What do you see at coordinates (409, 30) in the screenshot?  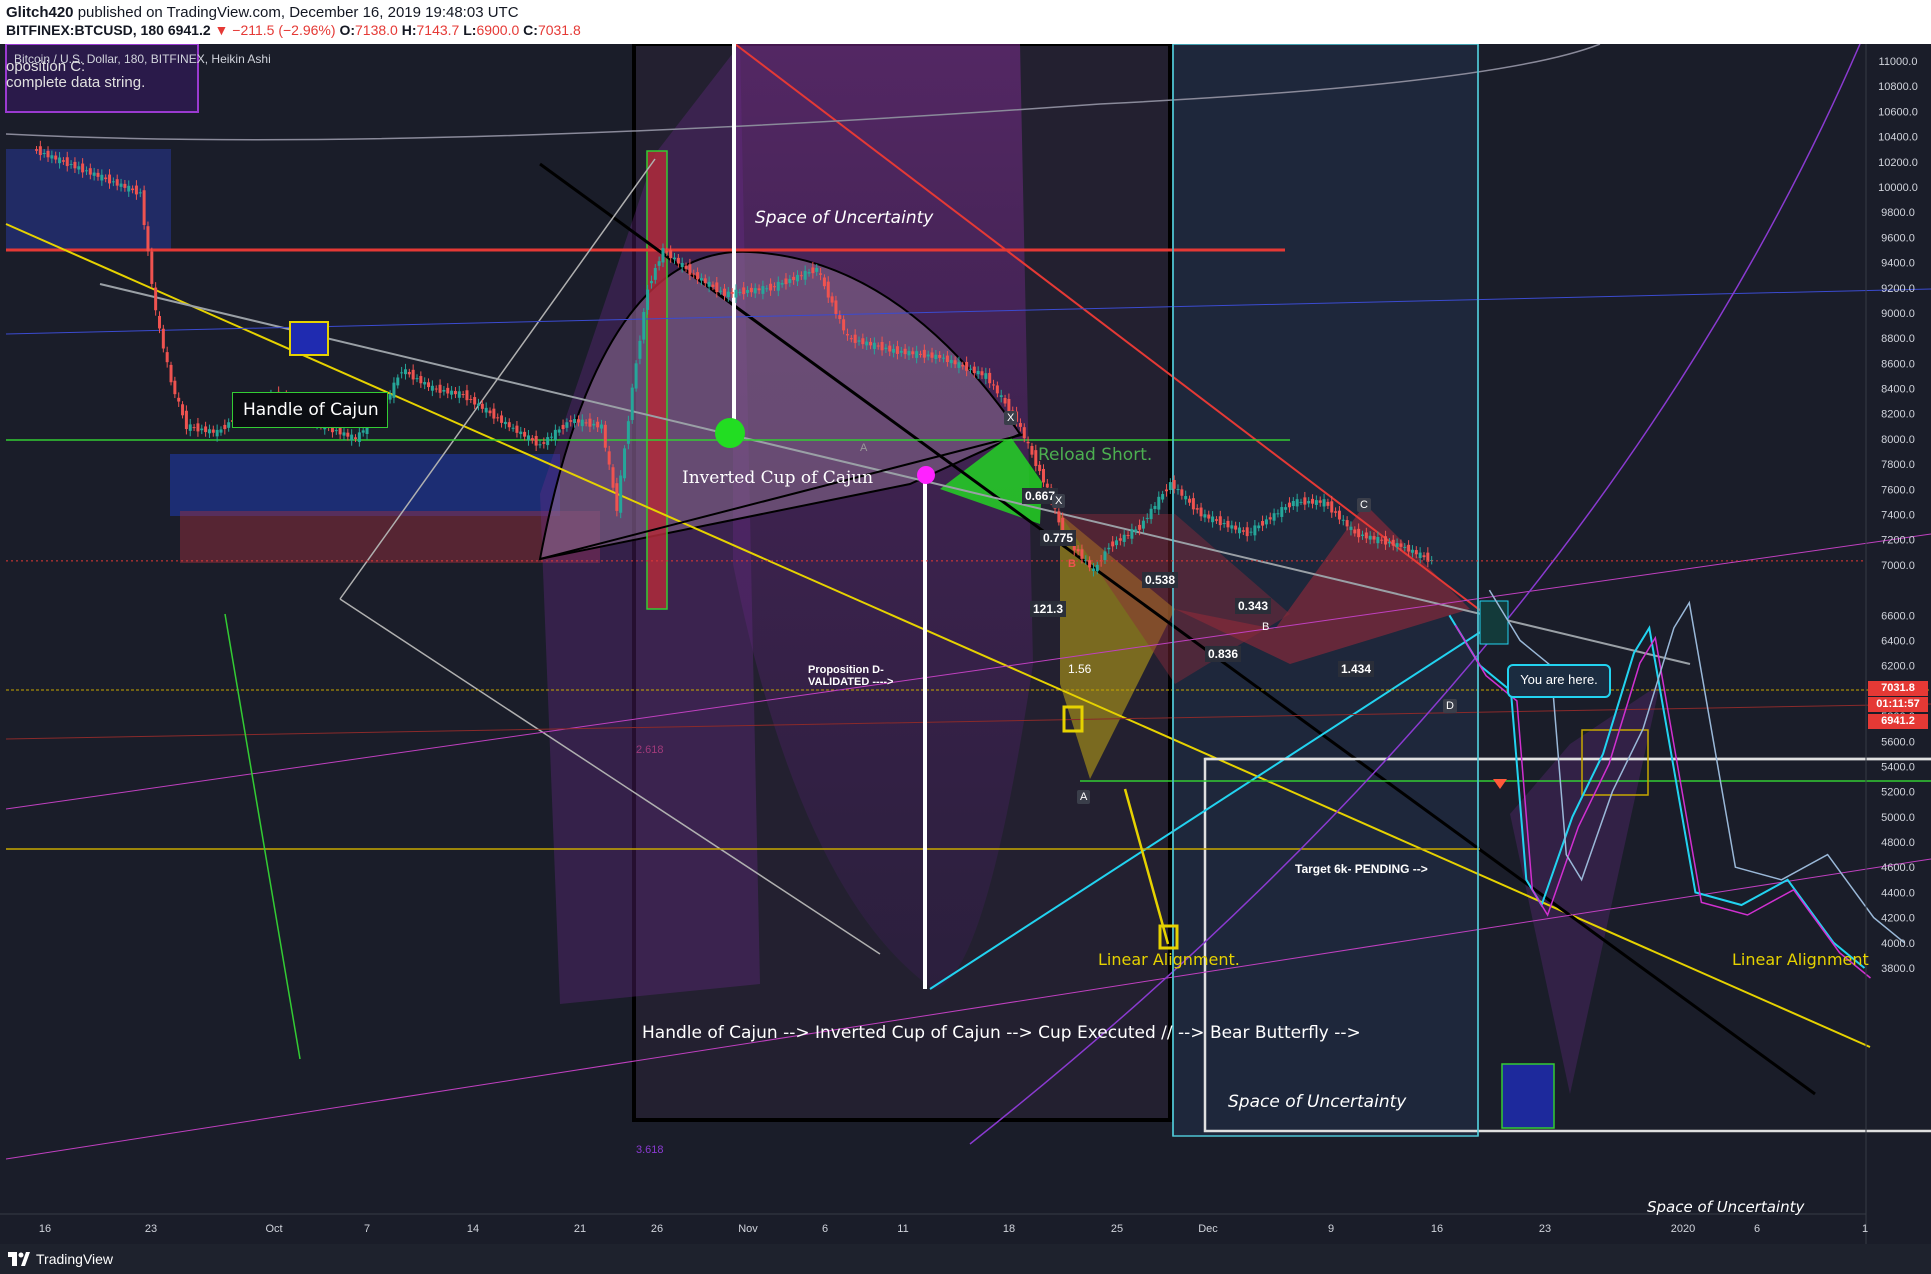 I see `high-label: H:` at bounding box center [409, 30].